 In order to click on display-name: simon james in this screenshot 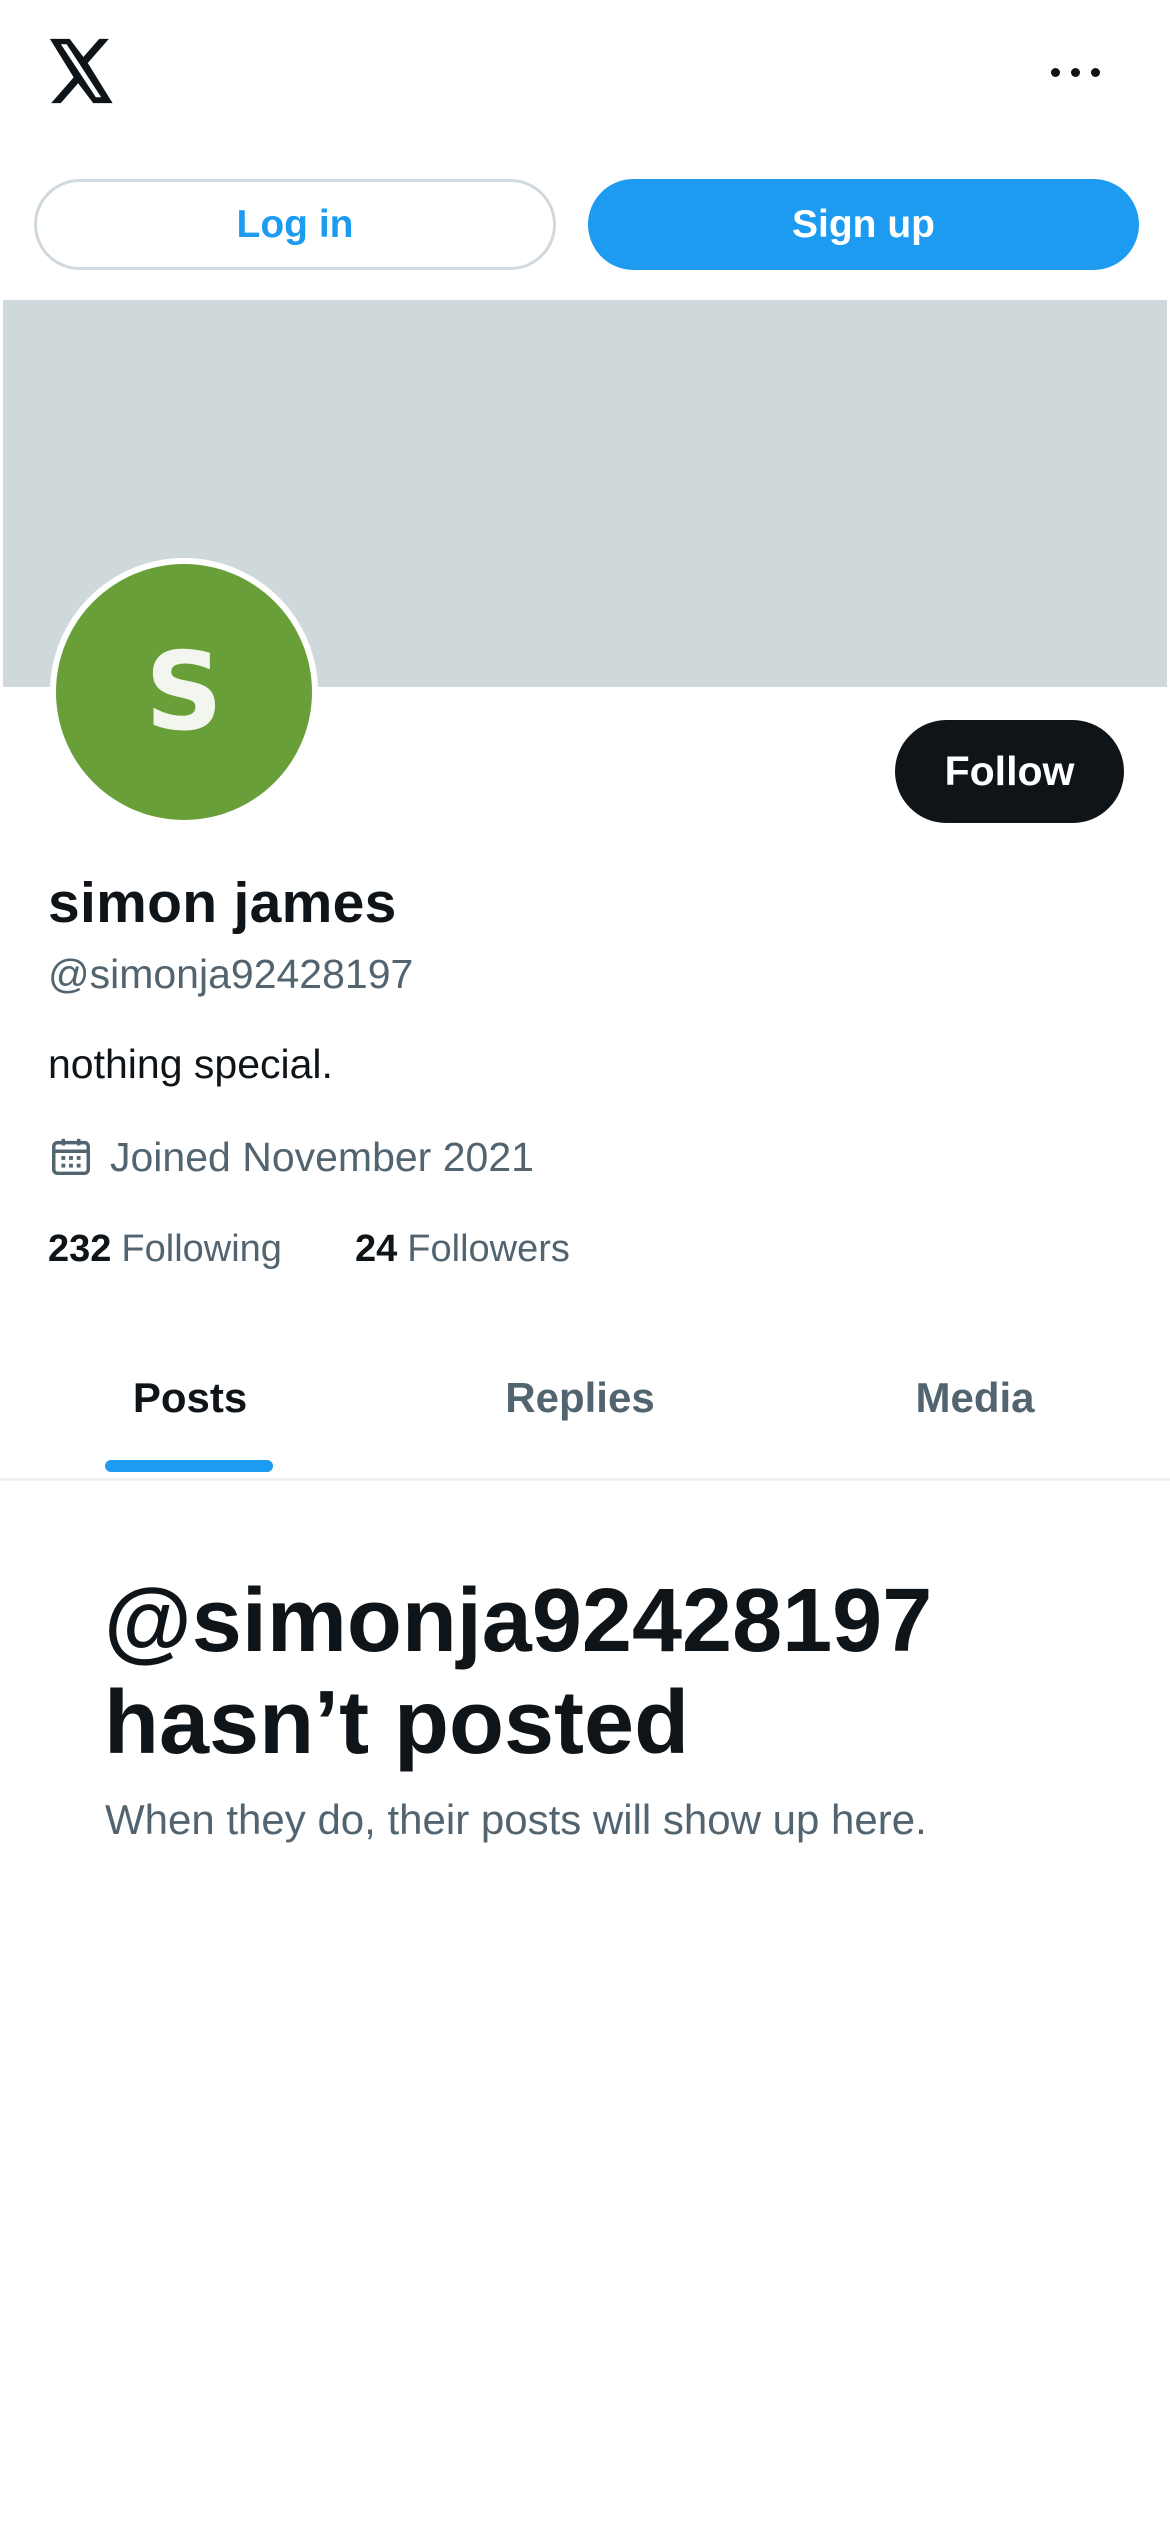, I will do `click(222, 903)`.